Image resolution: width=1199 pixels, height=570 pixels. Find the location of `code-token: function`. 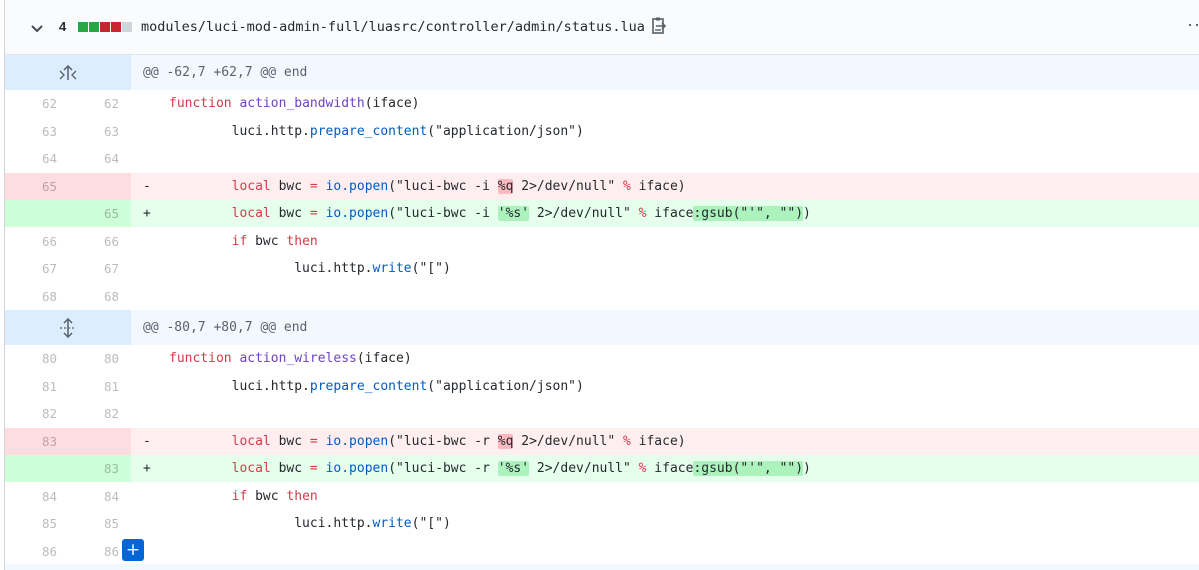

code-token: function is located at coordinates (200, 103).